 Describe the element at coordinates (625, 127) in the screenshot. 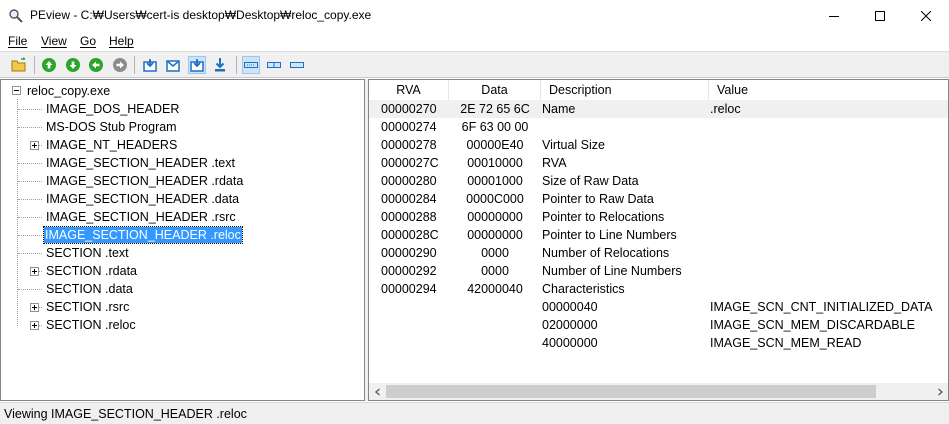

I see `cell-description` at that location.